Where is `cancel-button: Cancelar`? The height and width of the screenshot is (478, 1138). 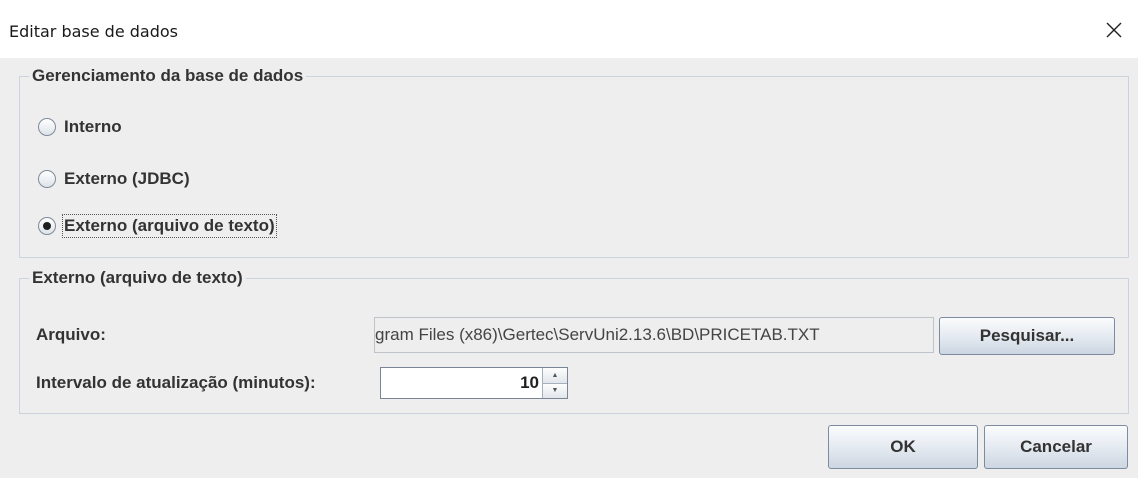
cancel-button: Cancelar is located at coordinates (1056, 447).